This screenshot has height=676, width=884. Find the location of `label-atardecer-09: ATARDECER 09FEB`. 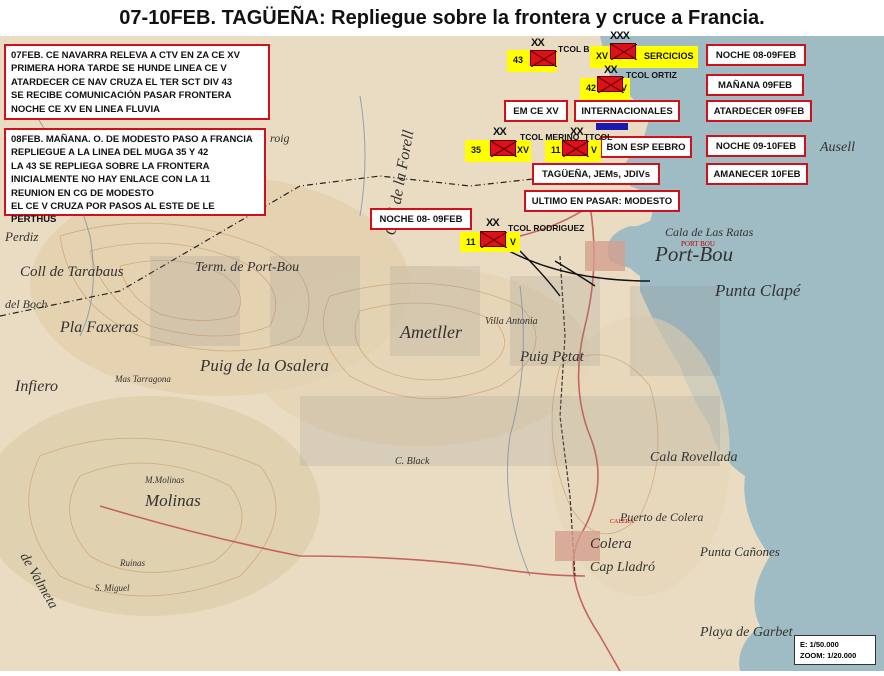

label-atardecer-09: ATARDECER 09FEB is located at coordinates (759, 111).